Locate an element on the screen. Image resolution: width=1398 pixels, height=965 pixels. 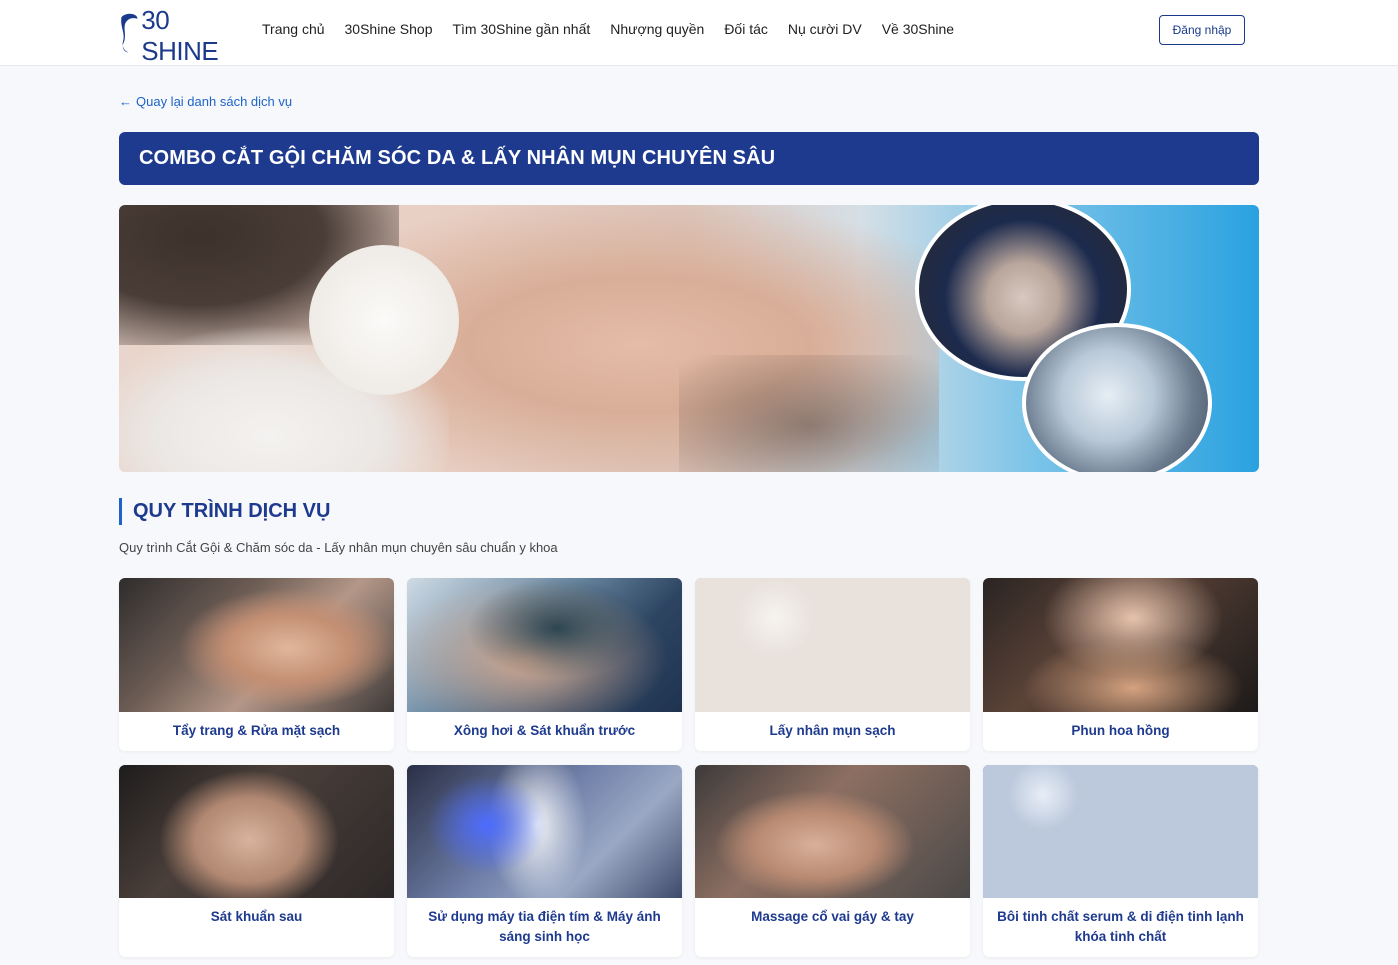
nav-item-shop: 30Shine Shop is located at coordinates (389, 29).